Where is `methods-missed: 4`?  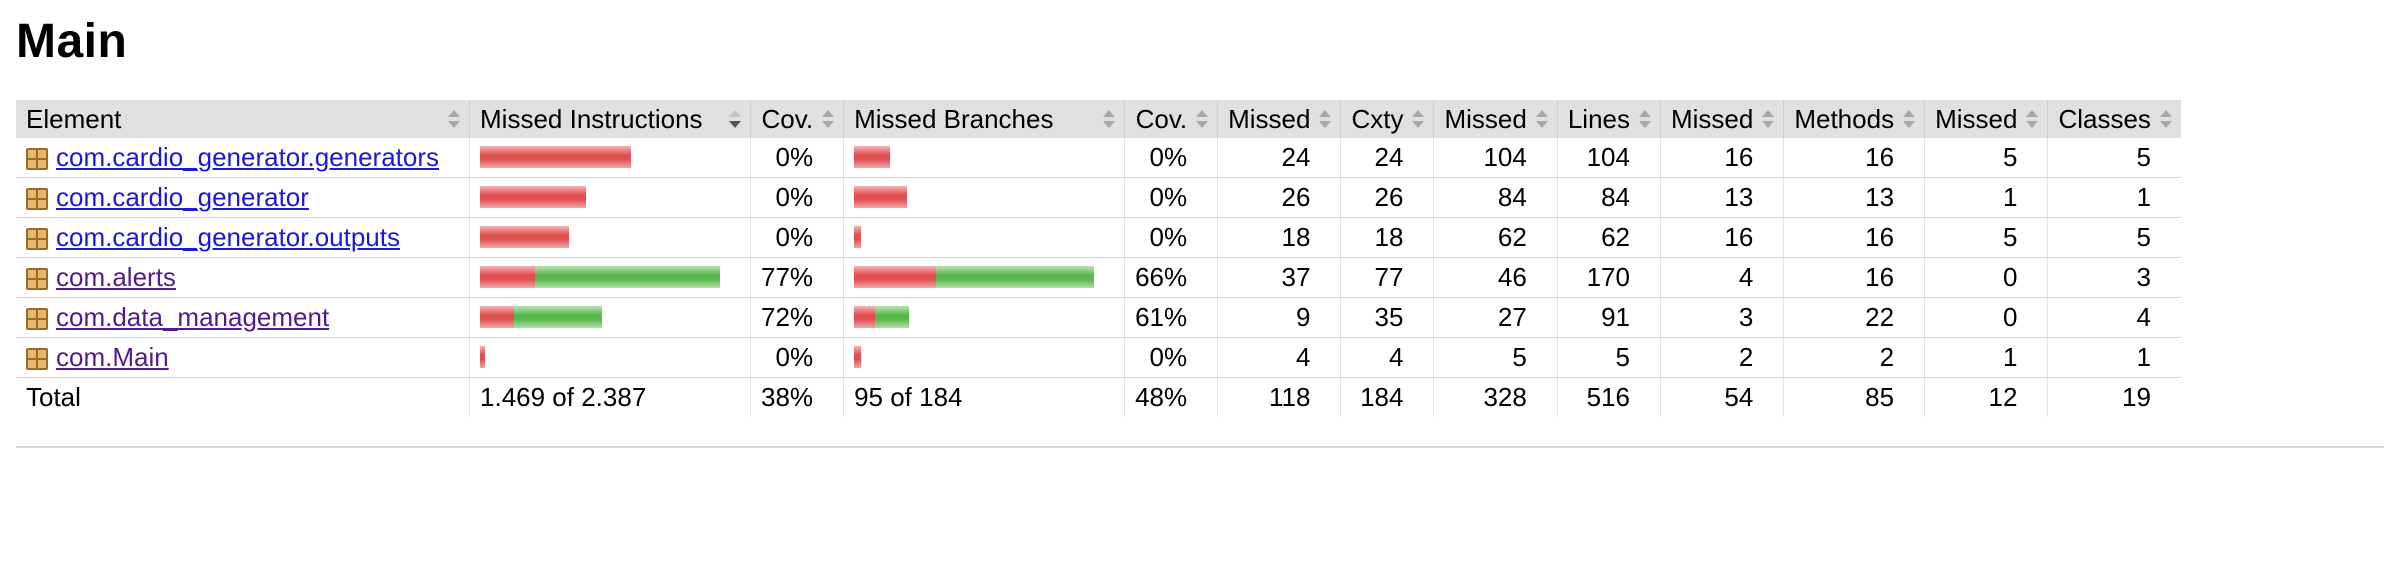 methods-missed: 4 is located at coordinates (1721, 277).